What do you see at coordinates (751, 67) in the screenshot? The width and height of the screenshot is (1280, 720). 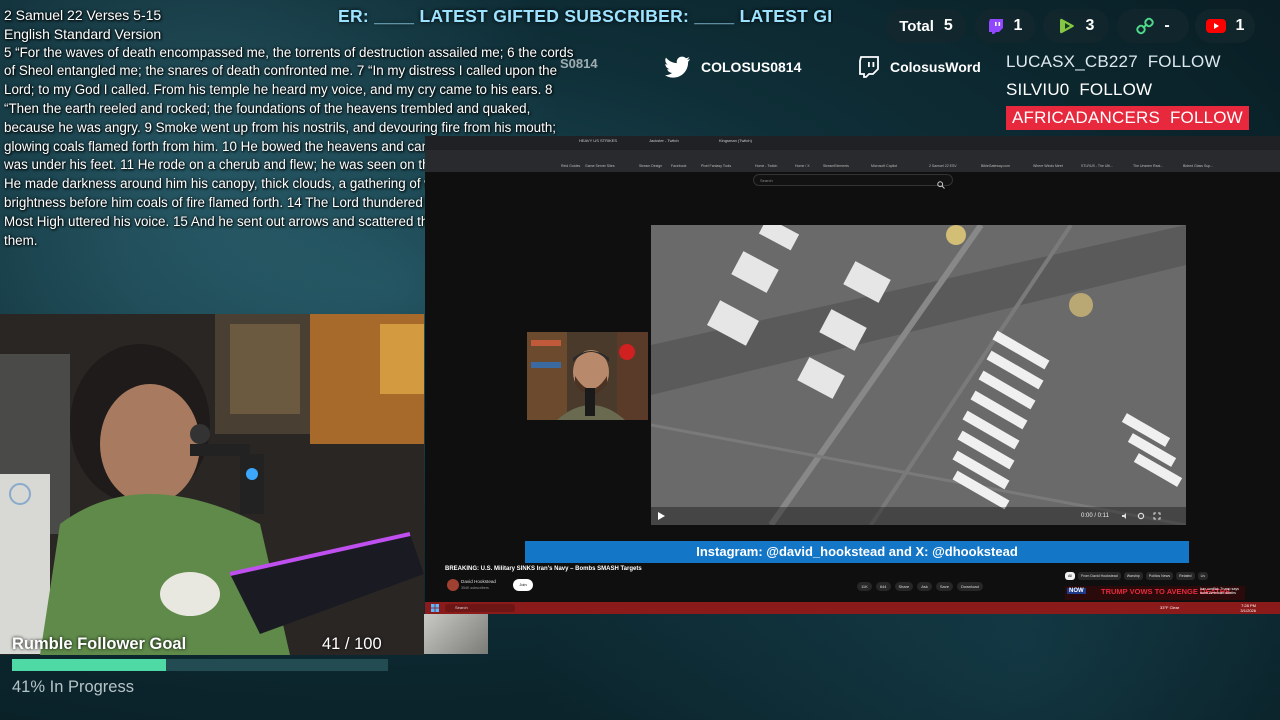 I see `twitter-handle: COLOSUS0814` at bounding box center [751, 67].